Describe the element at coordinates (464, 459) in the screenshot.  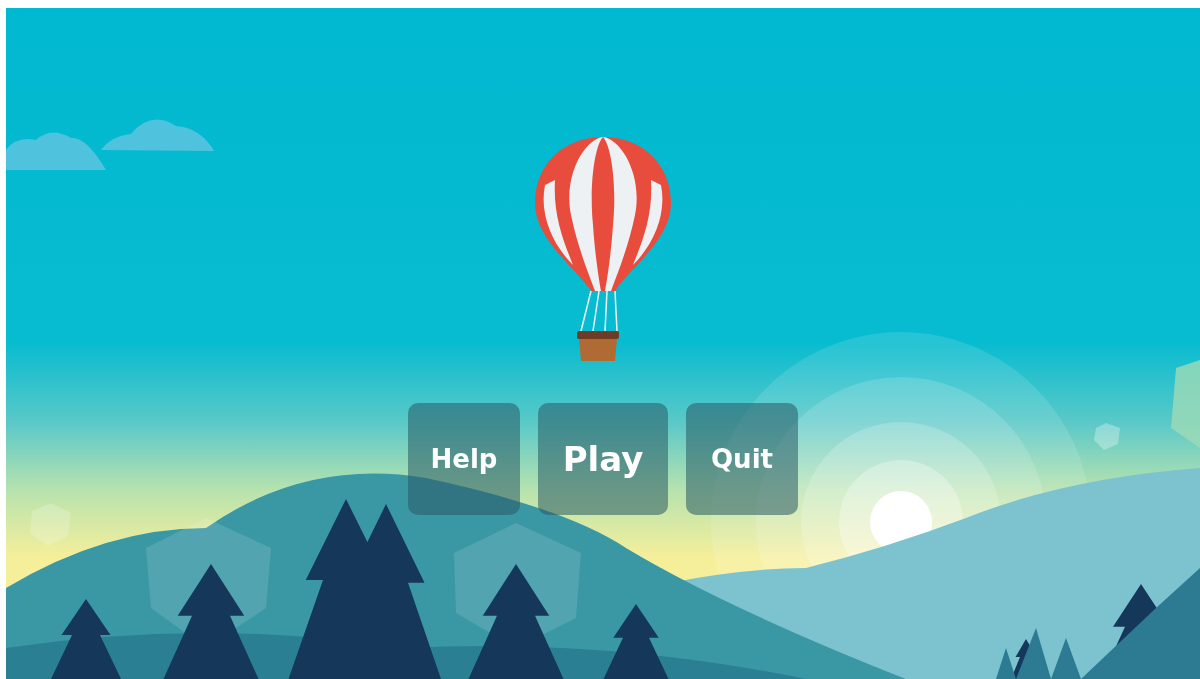
I see `menu-button: Help` at that location.